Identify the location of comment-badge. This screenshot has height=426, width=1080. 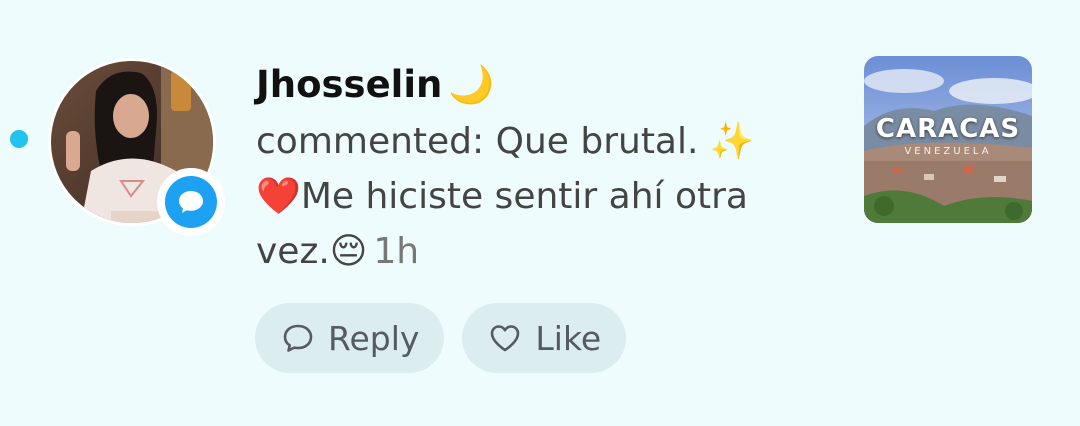
(191, 202).